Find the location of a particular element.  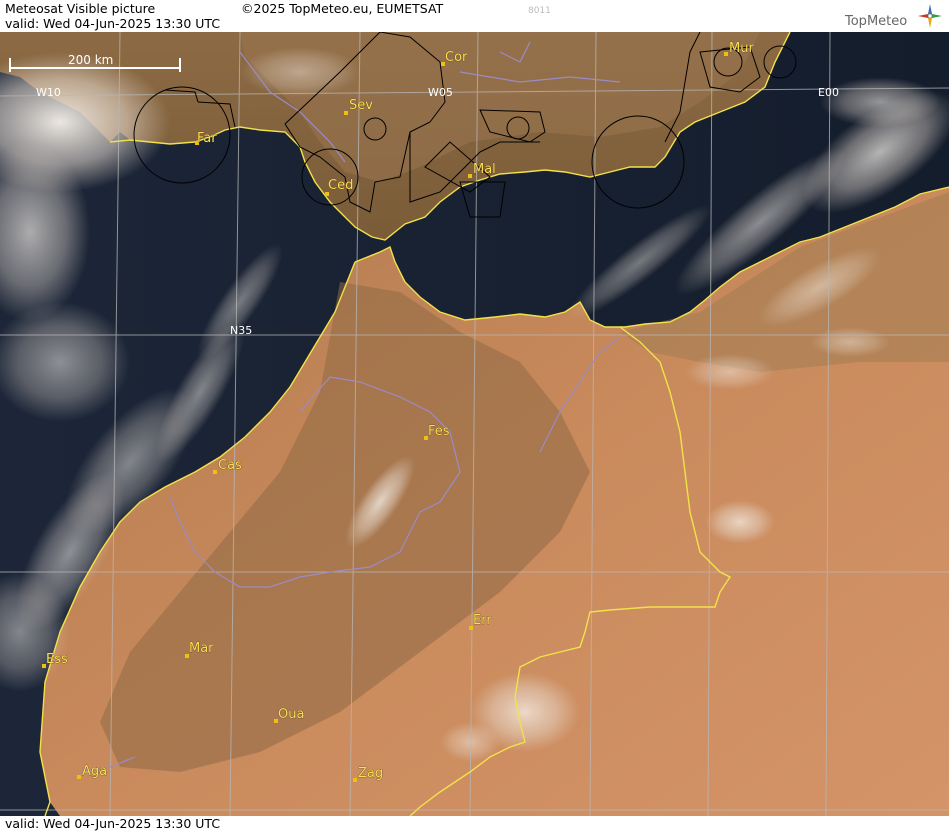

city-label-far: Far is located at coordinates (207, 138).